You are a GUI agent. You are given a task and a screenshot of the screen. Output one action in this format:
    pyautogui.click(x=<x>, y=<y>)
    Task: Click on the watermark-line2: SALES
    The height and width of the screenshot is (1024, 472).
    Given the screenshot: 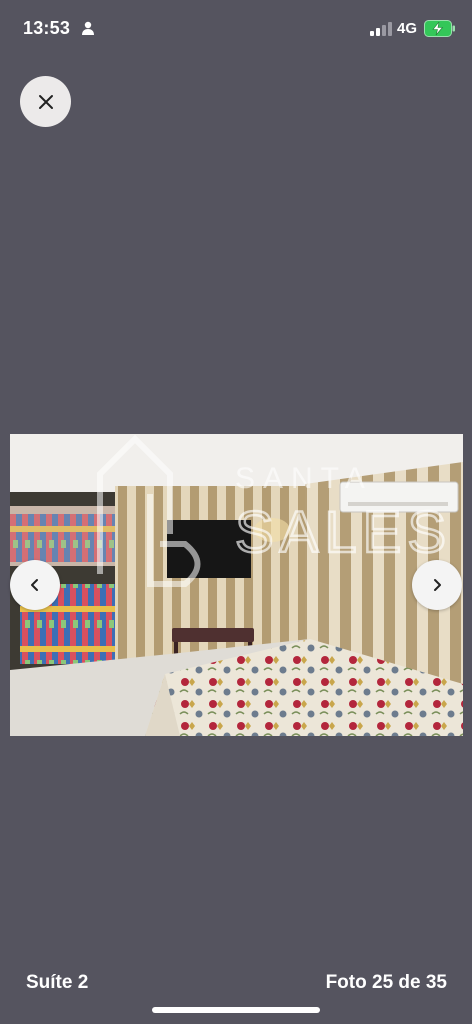 What is the action you would take?
    pyautogui.click(x=343, y=532)
    